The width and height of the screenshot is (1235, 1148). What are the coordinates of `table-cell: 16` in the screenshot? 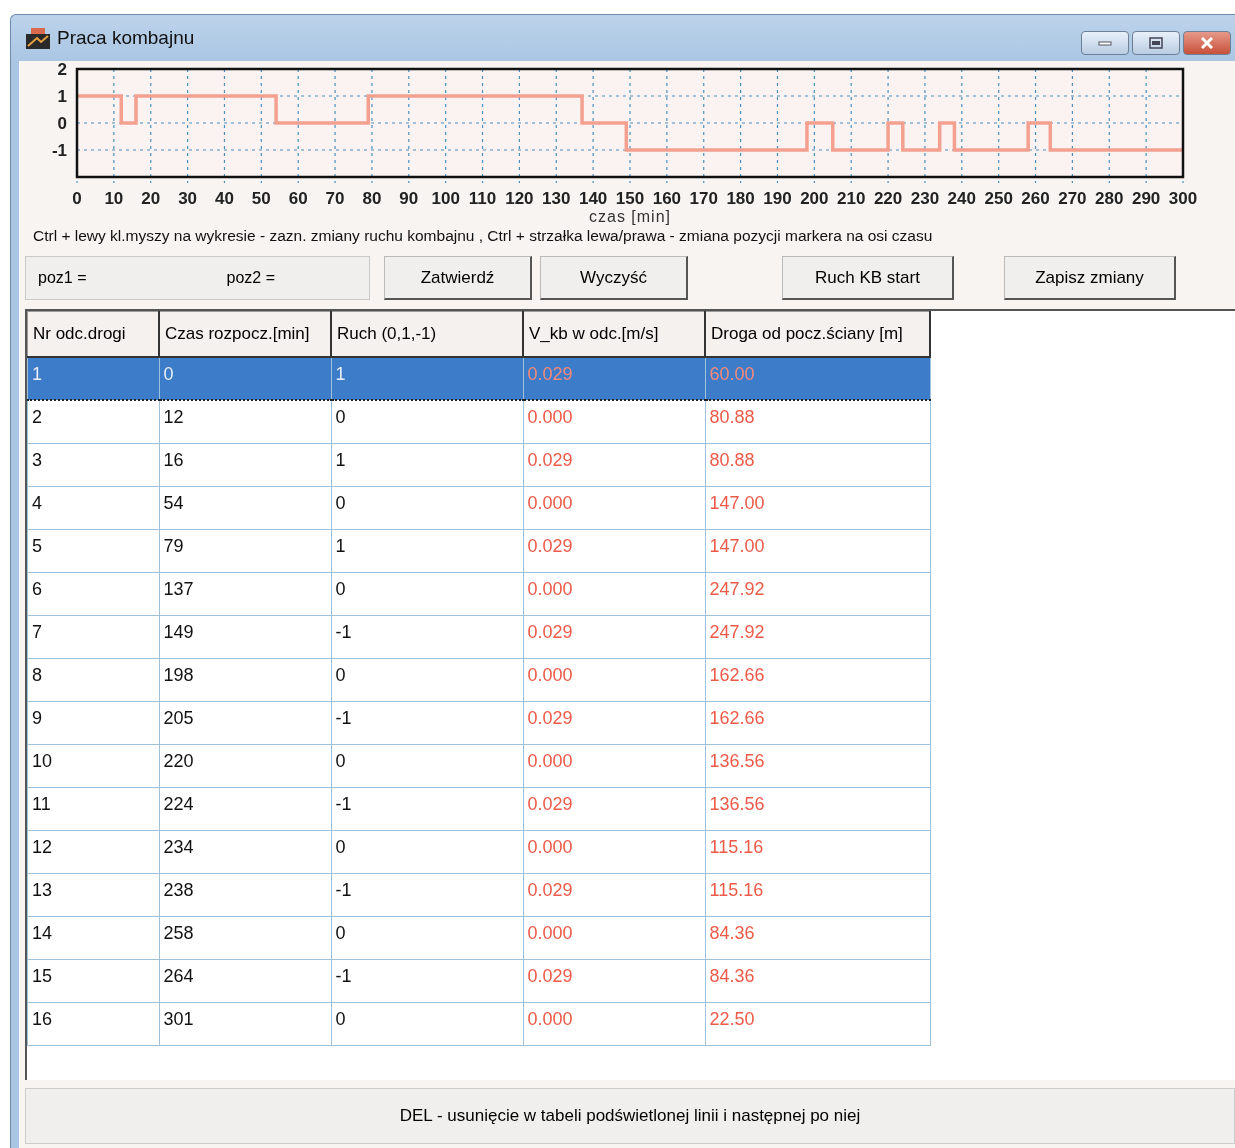 It's located at (93, 1023).